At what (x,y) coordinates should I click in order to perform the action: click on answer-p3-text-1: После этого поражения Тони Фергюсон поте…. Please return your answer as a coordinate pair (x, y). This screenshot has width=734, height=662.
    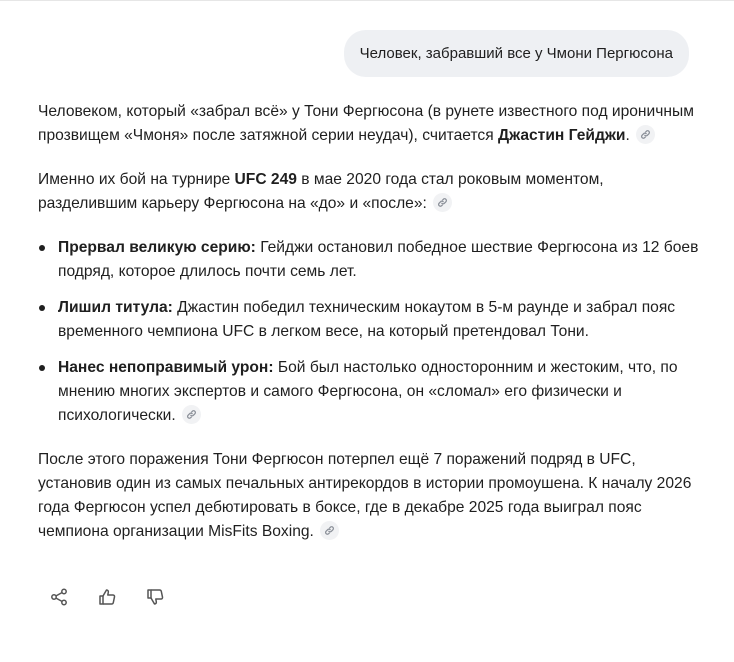
    Looking at the image, I should click on (365, 495).